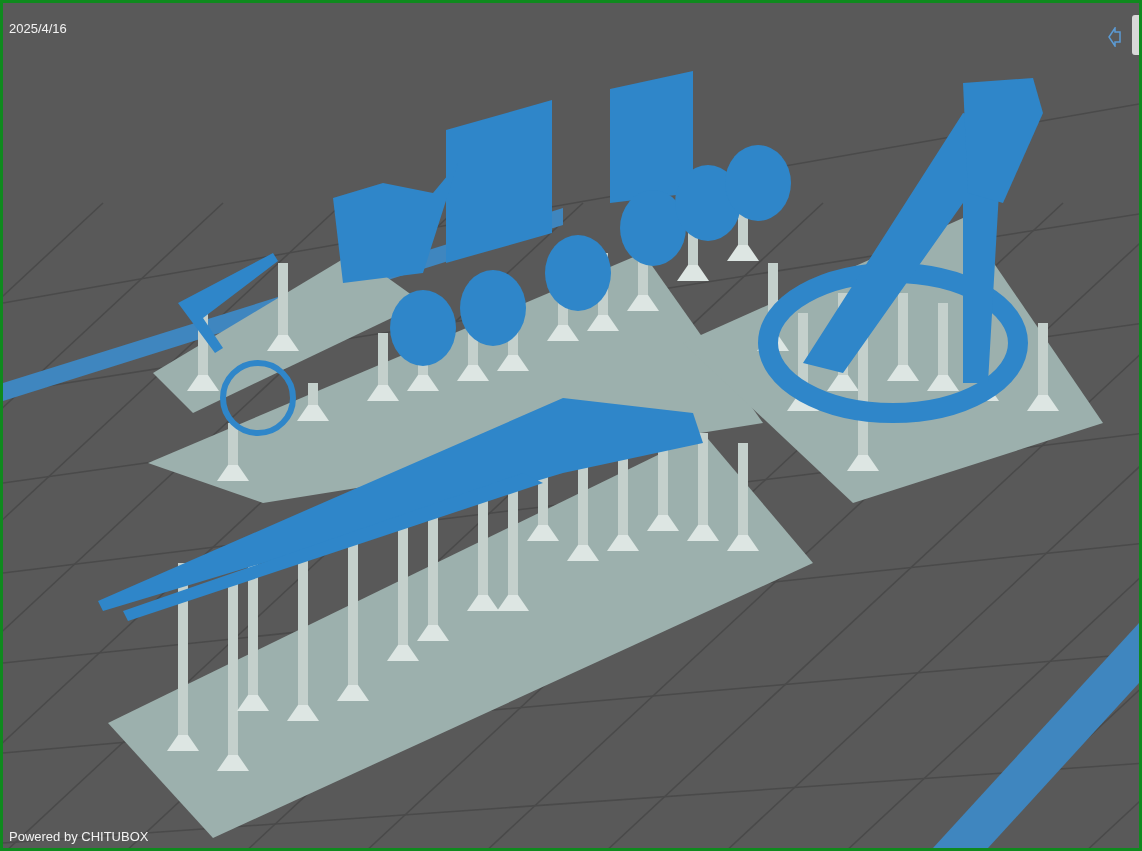 This screenshot has width=1142, height=851. I want to click on arrow-left-icon, so click(1115, 37).